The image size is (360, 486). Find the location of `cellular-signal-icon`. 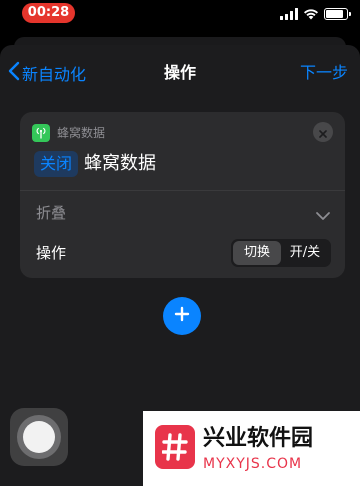

cellular-signal-icon is located at coordinates (289, 14).